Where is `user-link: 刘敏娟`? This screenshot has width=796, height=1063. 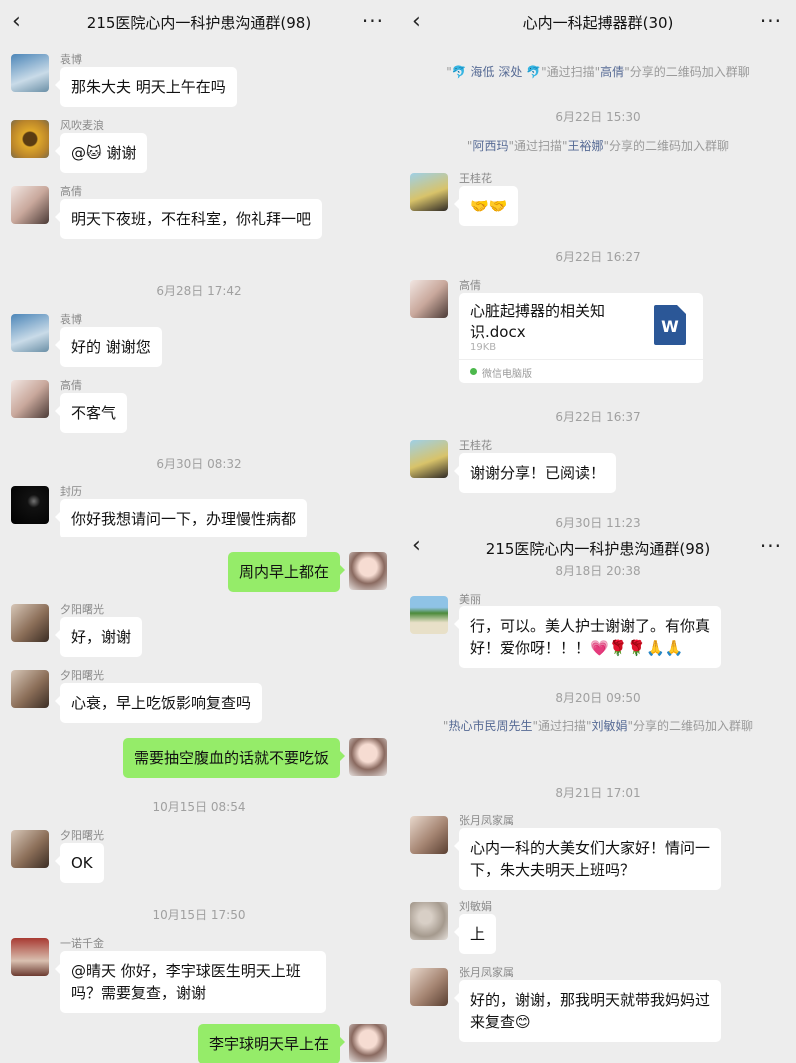 user-link: 刘敏娟 is located at coordinates (610, 726).